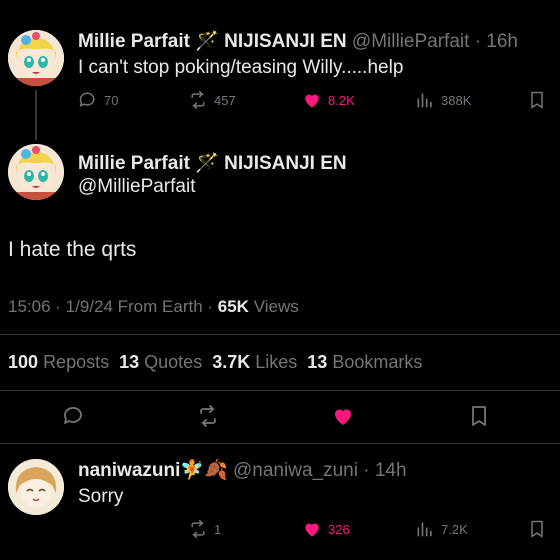  Describe the element at coordinates (326, 529) in the screenshot. I see `reply-like-button: 326` at that location.